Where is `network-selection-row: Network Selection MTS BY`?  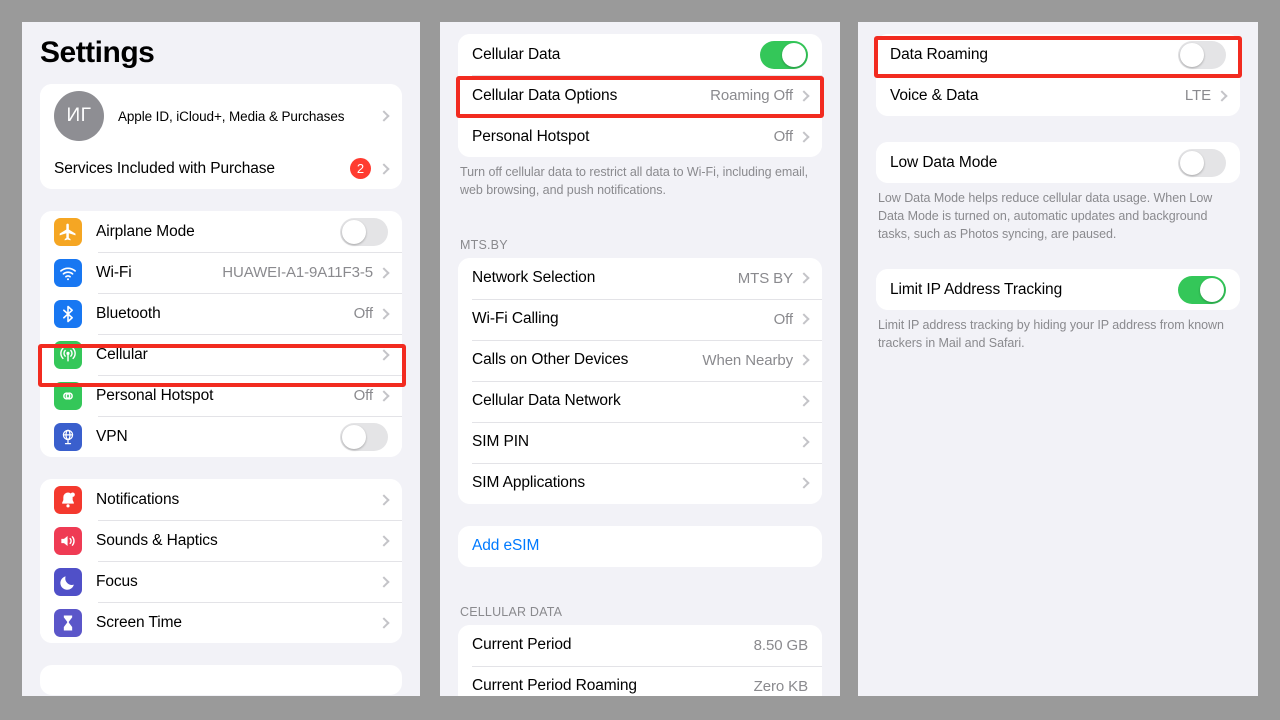
network-selection-row: Network Selection MTS BY is located at coordinates (640, 278).